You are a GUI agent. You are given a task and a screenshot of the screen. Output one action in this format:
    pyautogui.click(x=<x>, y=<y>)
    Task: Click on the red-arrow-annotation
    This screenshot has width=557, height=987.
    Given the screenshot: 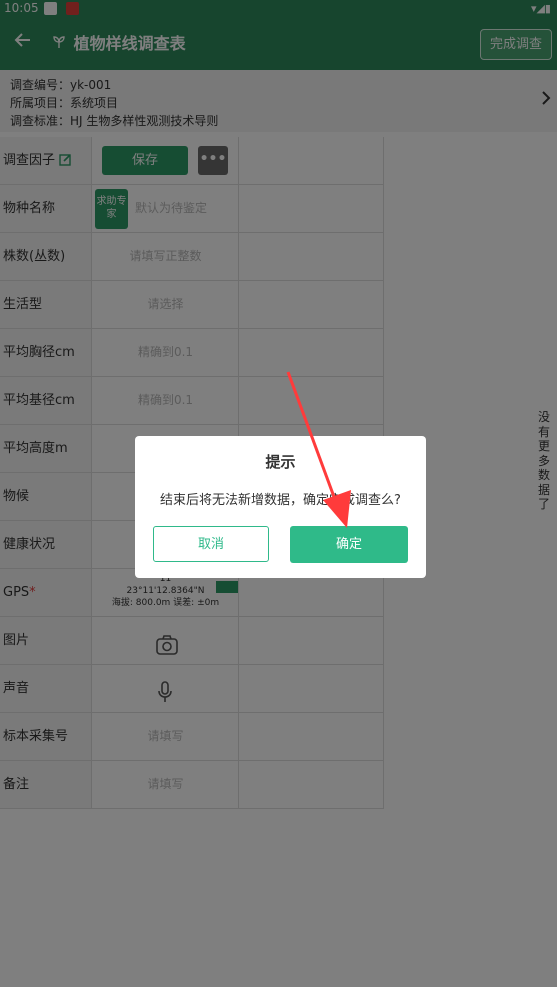 What is the action you would take?
    pyautogui.click(x=318, y=449)
    